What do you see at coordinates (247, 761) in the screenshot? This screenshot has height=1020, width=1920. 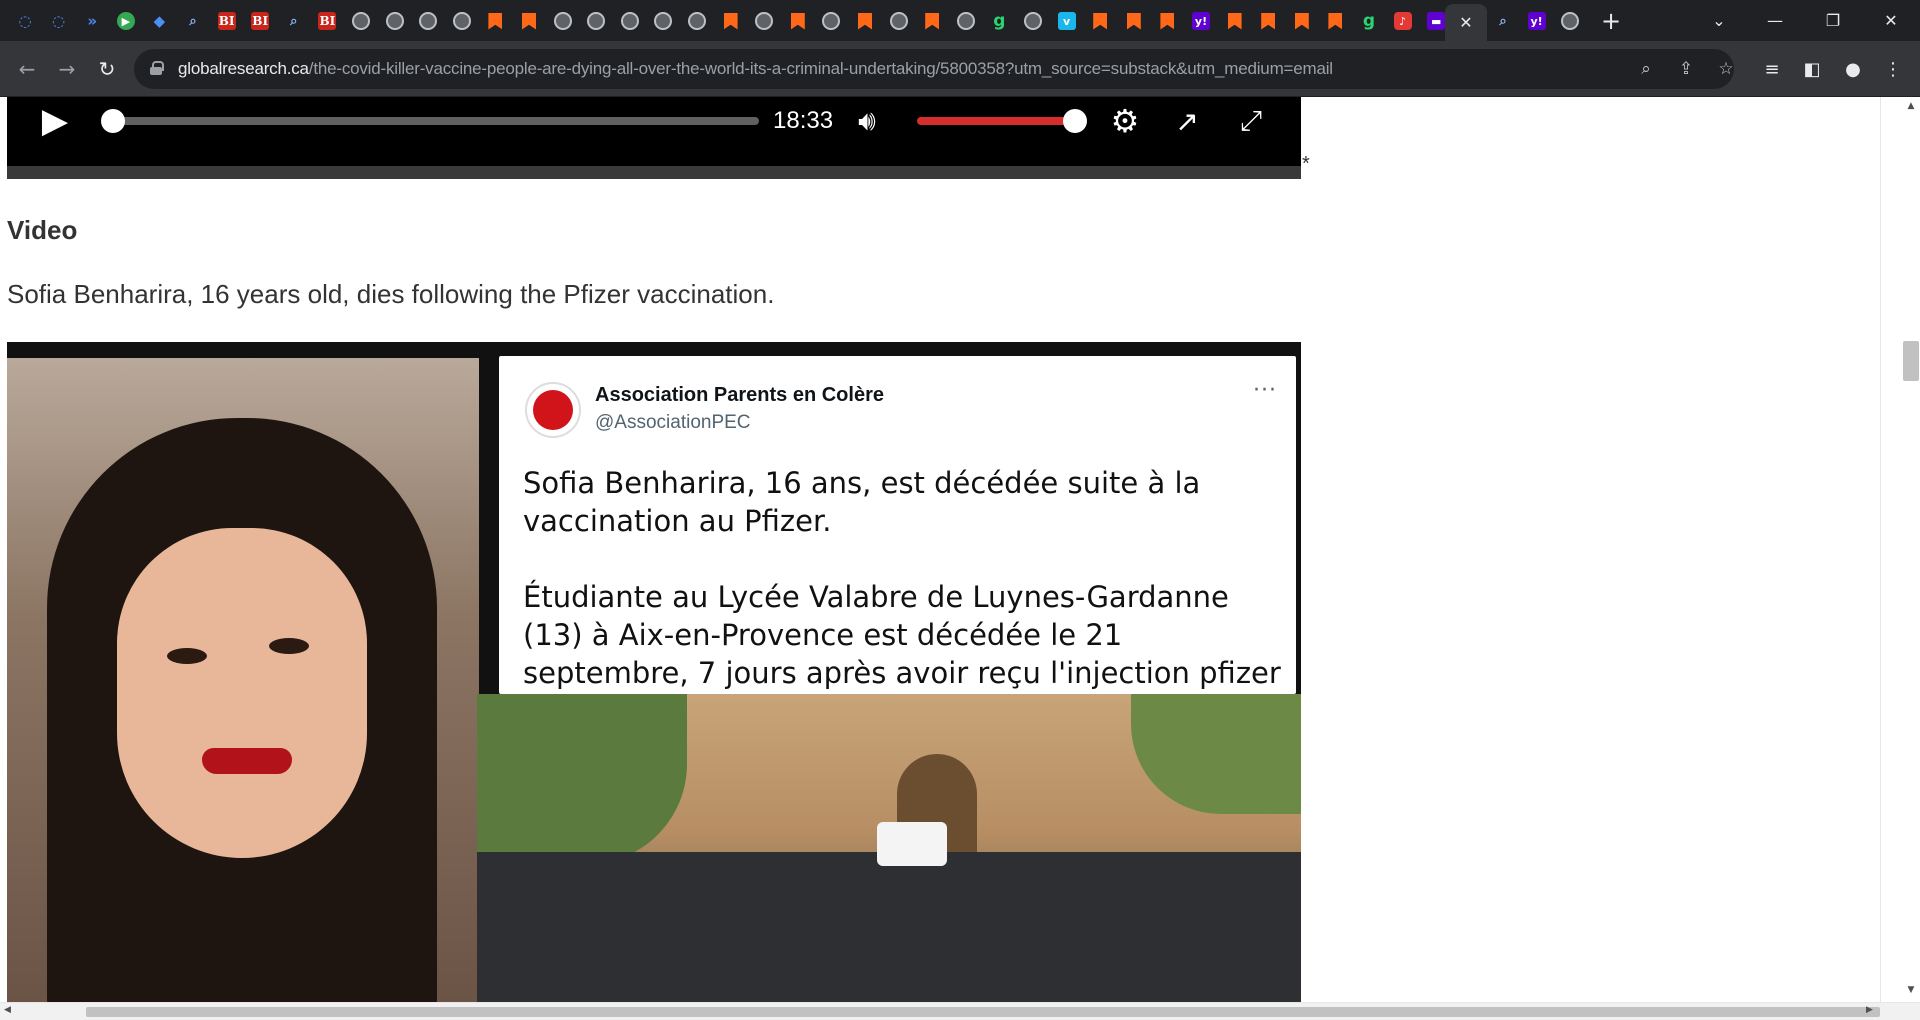 I see `portrait-lips` at bounding box center [247, 761].